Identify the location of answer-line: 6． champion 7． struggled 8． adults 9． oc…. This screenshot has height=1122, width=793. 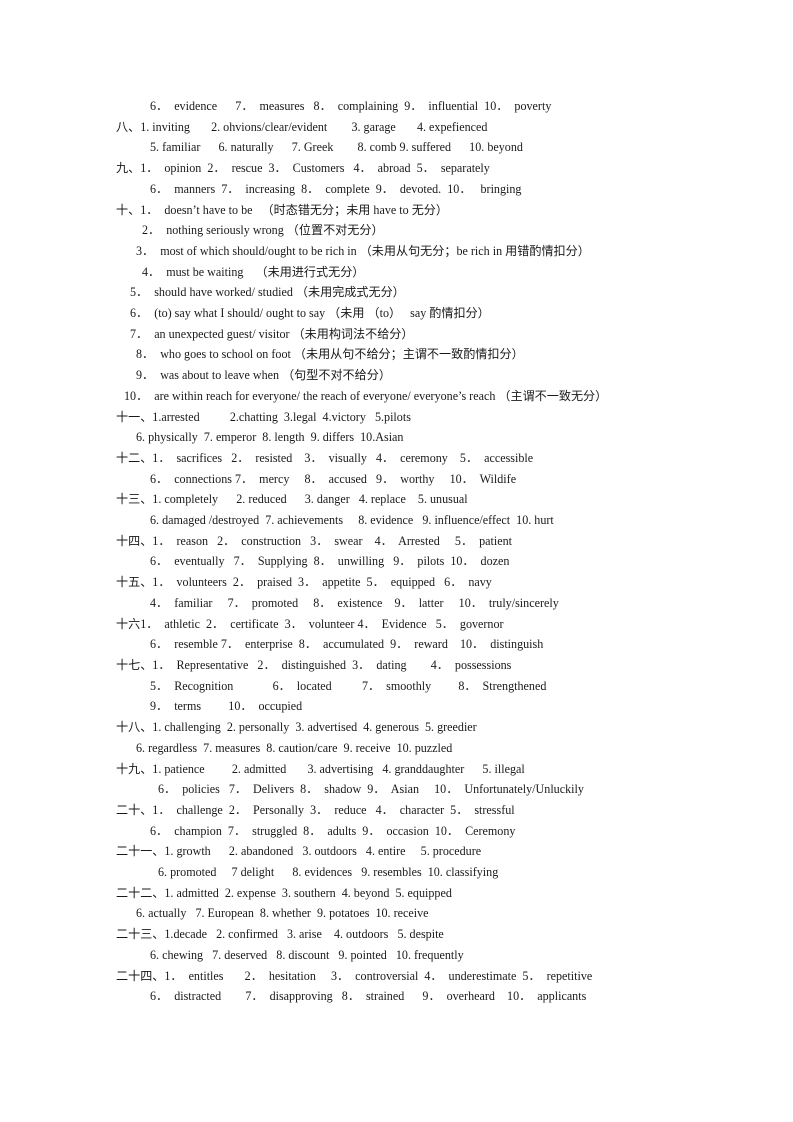
(333, 830).